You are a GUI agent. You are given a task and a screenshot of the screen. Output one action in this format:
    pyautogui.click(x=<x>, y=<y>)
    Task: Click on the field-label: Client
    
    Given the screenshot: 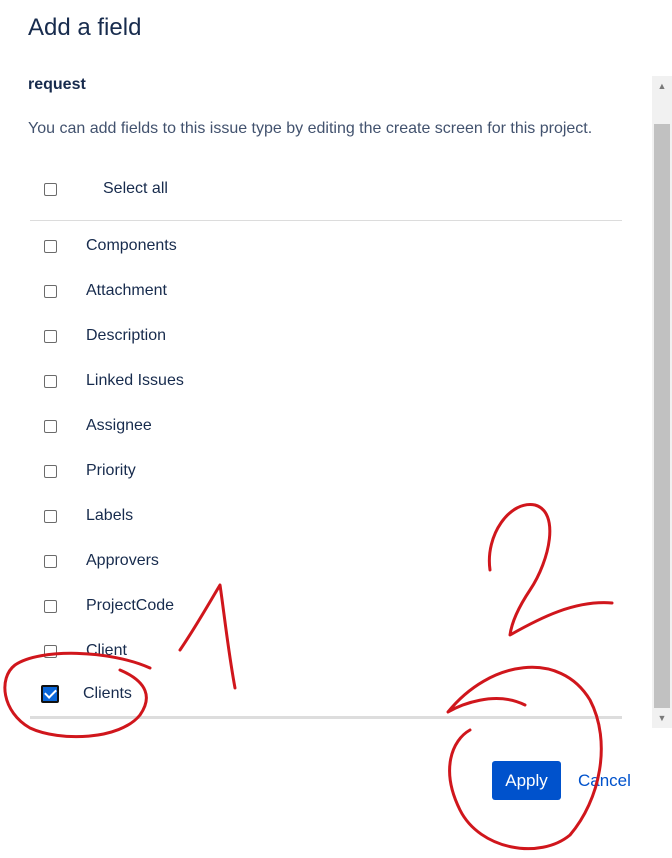 What is the action you would take?
    pyautogui.click(x=106, y=651)
    